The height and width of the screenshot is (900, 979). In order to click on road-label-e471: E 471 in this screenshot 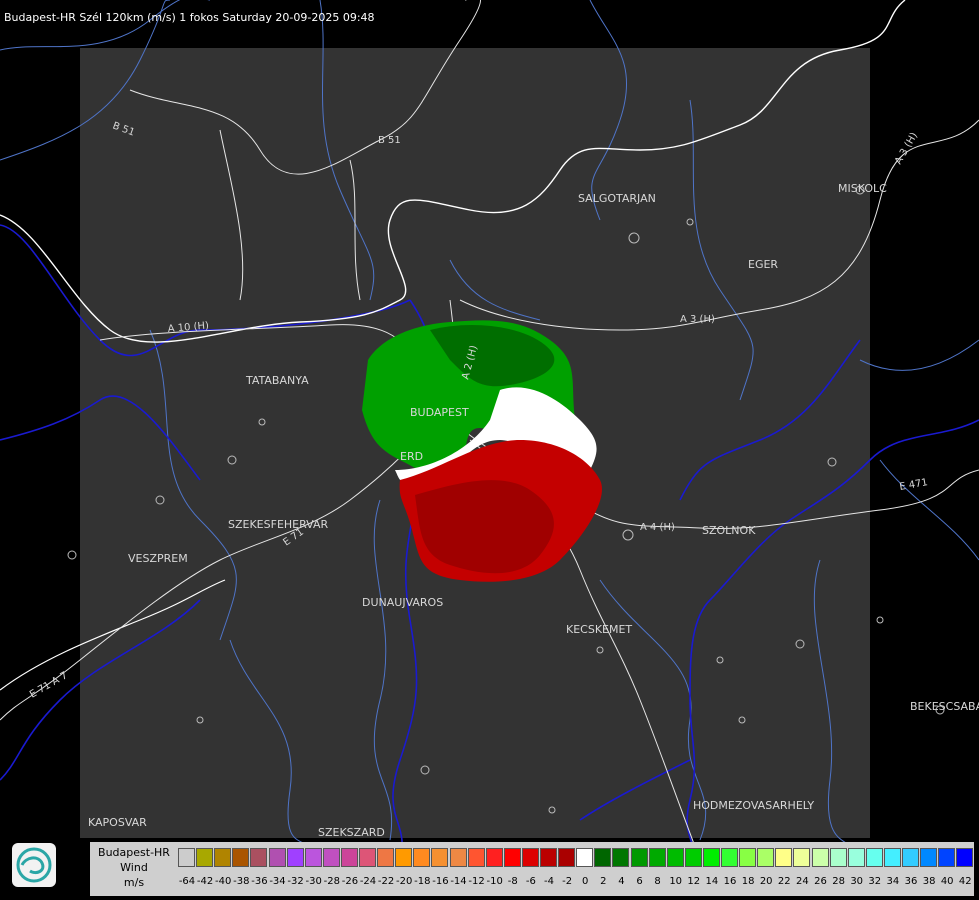, I will do `click(914, 485)`.